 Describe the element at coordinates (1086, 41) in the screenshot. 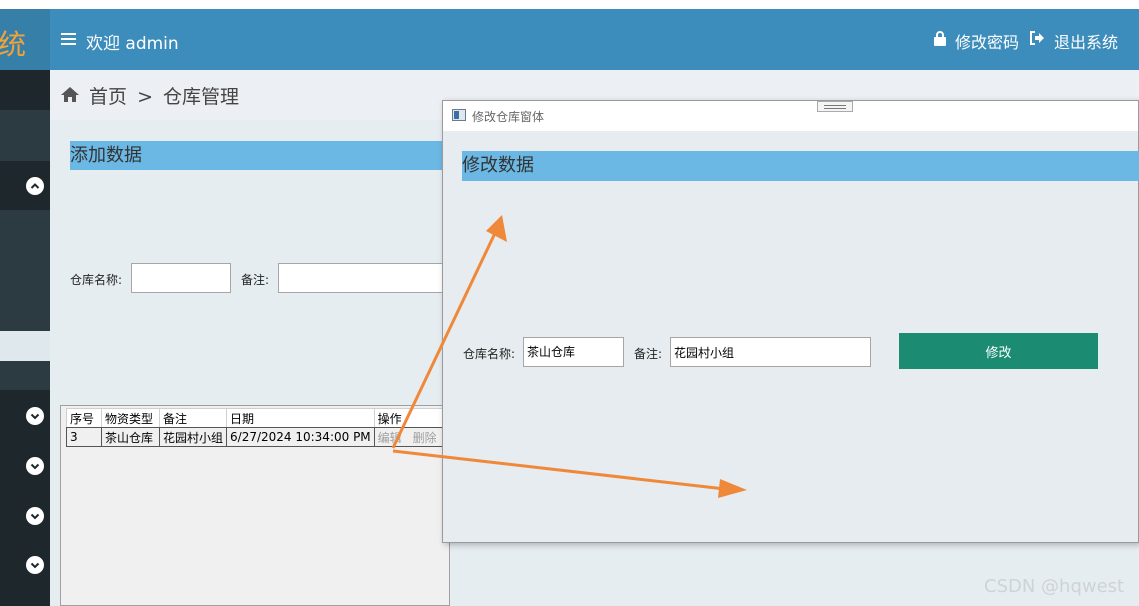

I see `logout-link: 退出系统` at that location.